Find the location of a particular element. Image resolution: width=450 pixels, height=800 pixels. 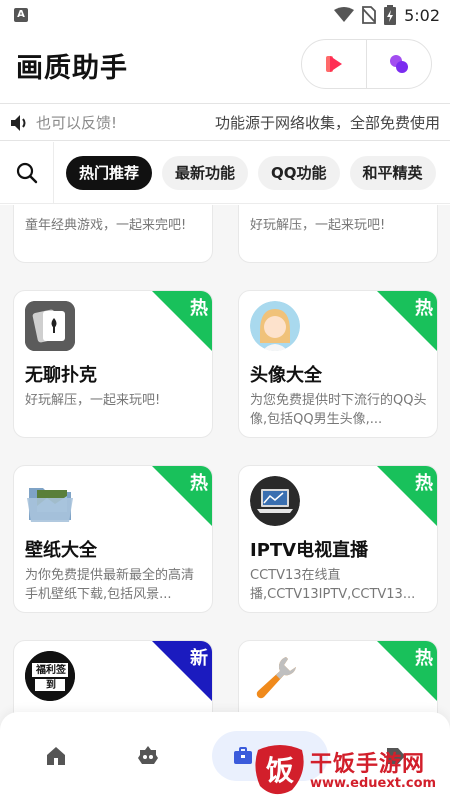

play-icon is located at coordinates (334, 64).